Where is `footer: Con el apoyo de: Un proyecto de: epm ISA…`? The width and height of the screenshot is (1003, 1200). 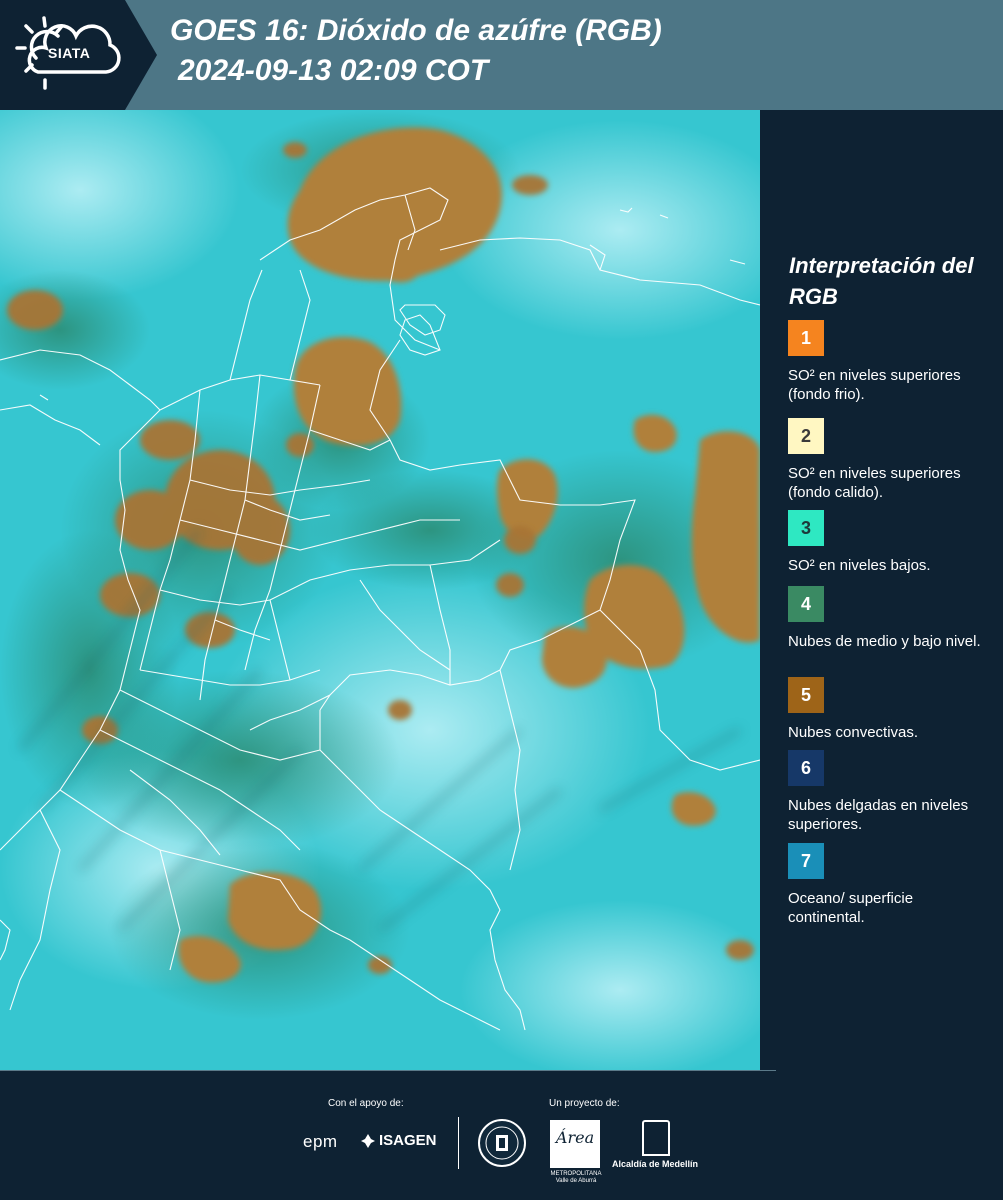 footer: Con el apoyo de: Un proyecto de: epm ISA… is located at coordinates (501, 1135).